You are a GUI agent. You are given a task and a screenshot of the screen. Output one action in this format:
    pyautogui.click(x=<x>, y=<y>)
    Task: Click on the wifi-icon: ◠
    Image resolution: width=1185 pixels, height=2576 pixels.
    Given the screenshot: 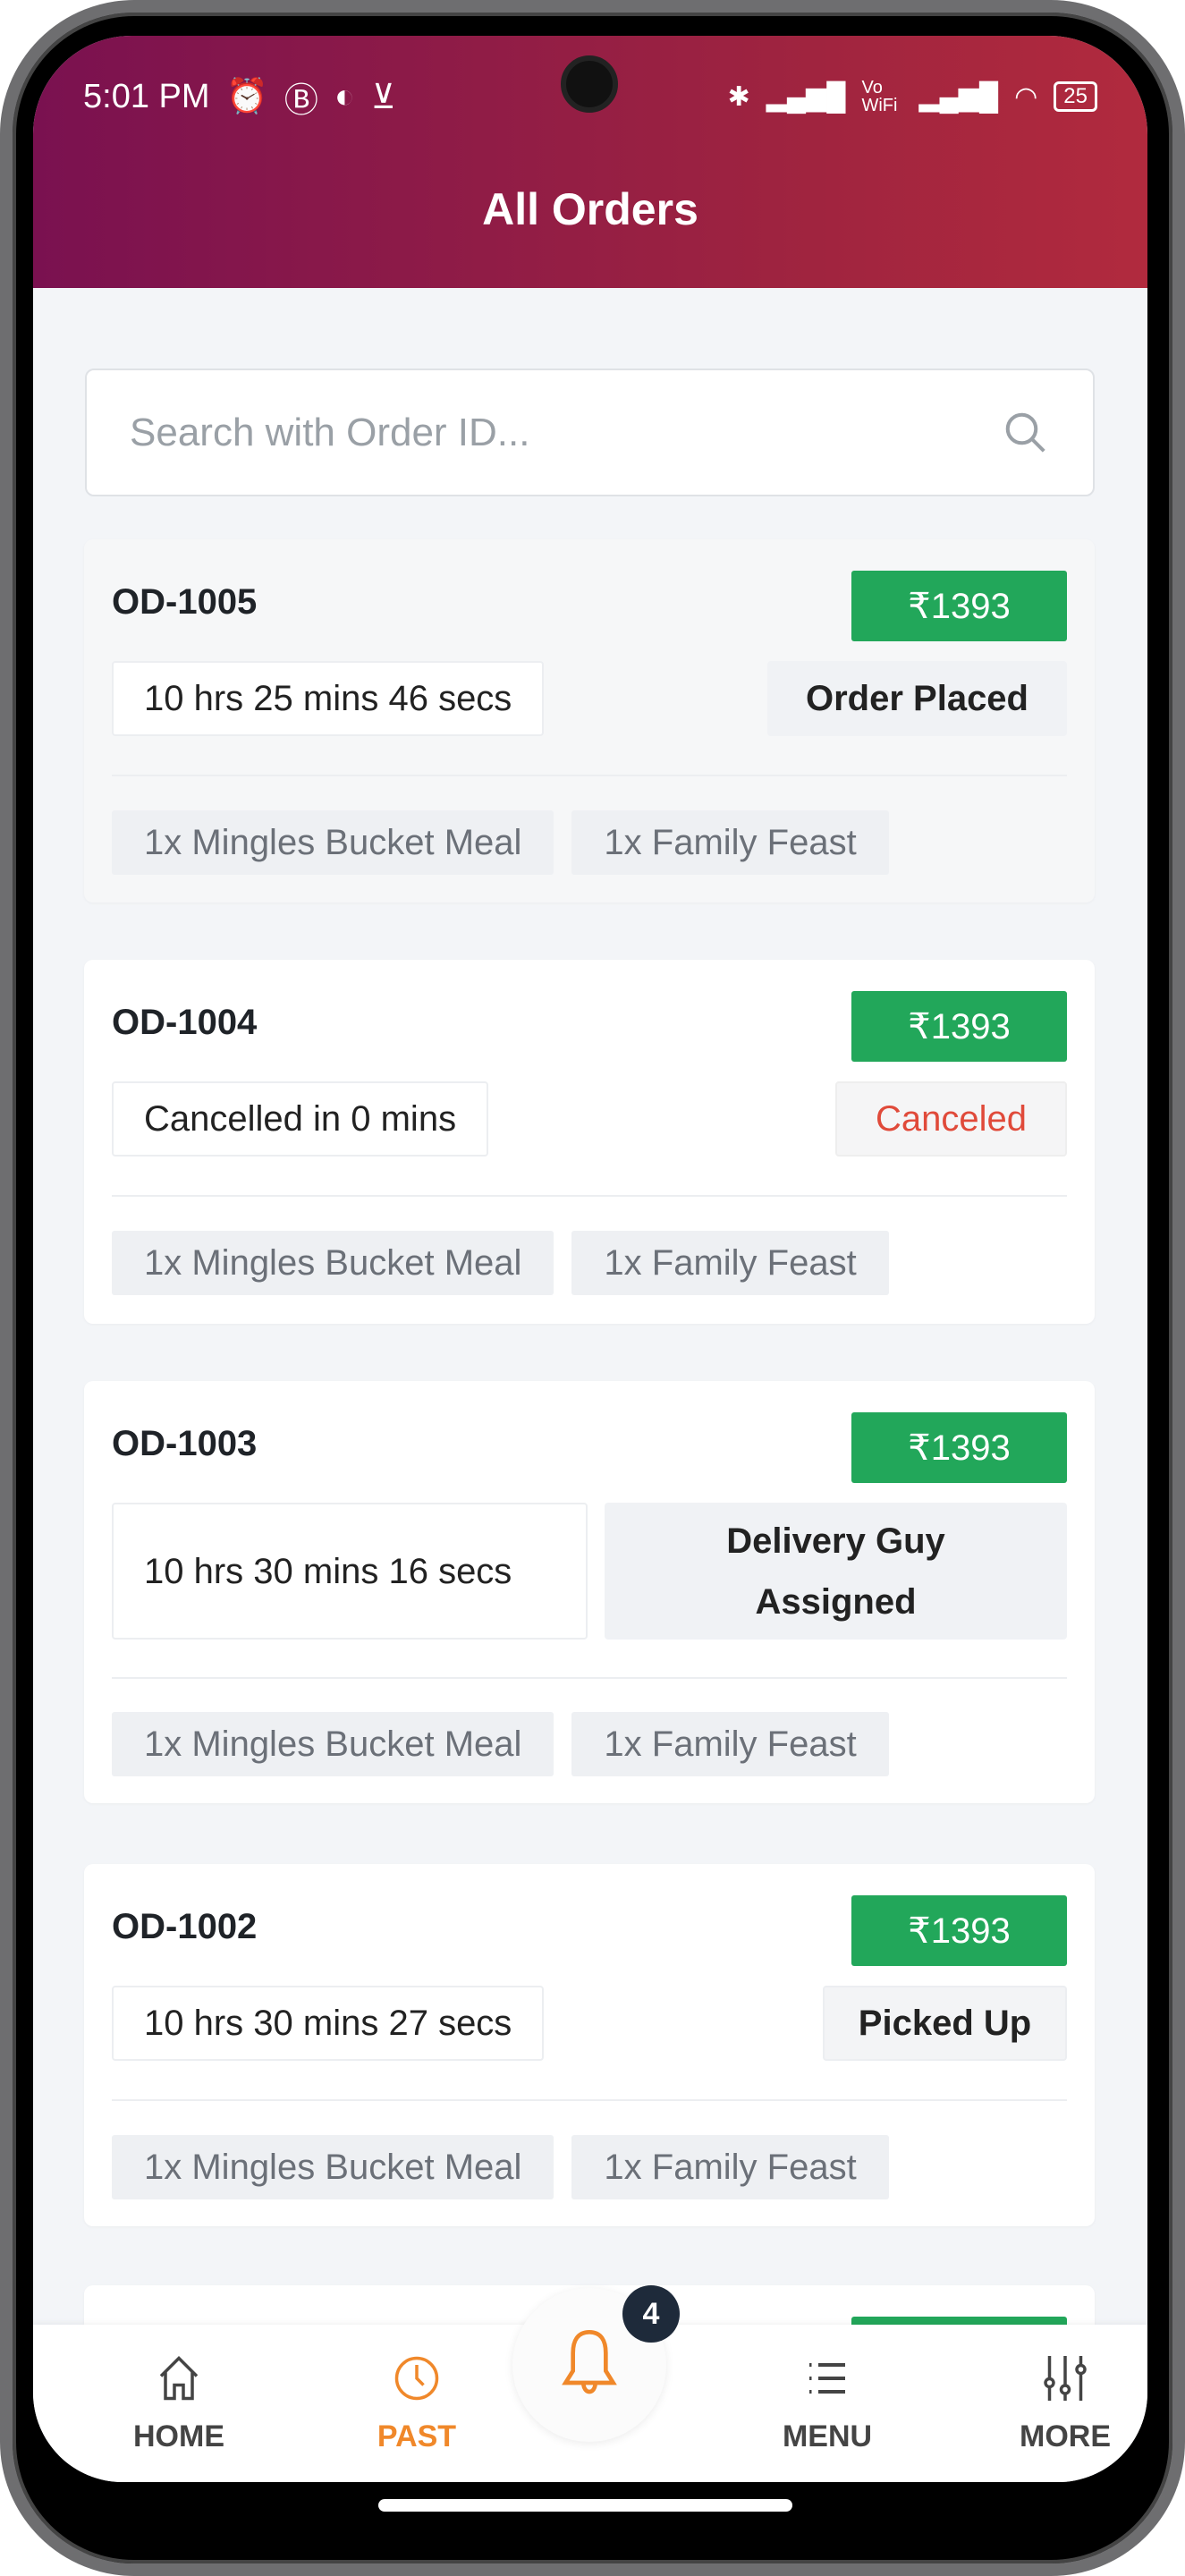 What is the action you would take?
    pyautogui.click(x=1026, y=96)
    